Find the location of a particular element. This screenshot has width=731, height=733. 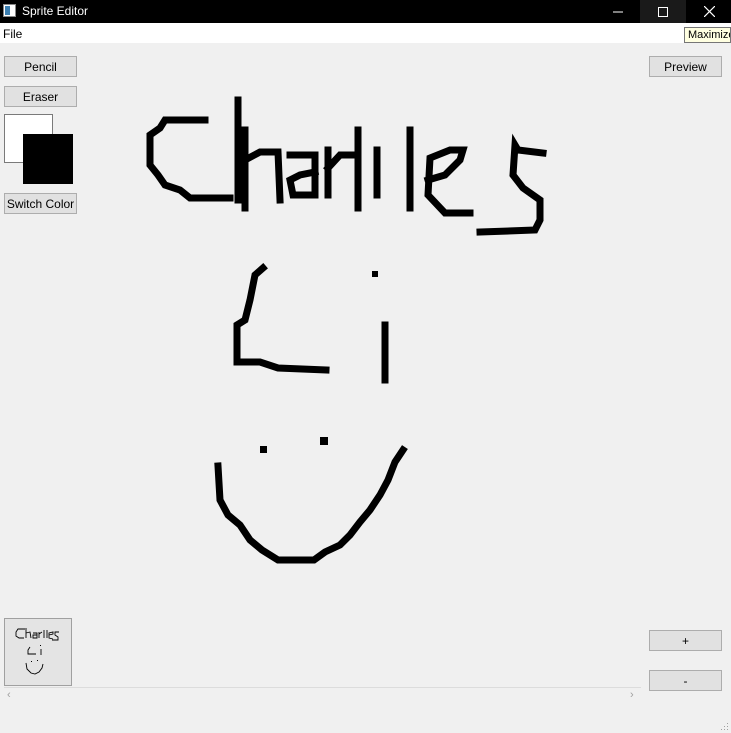

thumbnail-drawing is located at coordinates (37, 651).